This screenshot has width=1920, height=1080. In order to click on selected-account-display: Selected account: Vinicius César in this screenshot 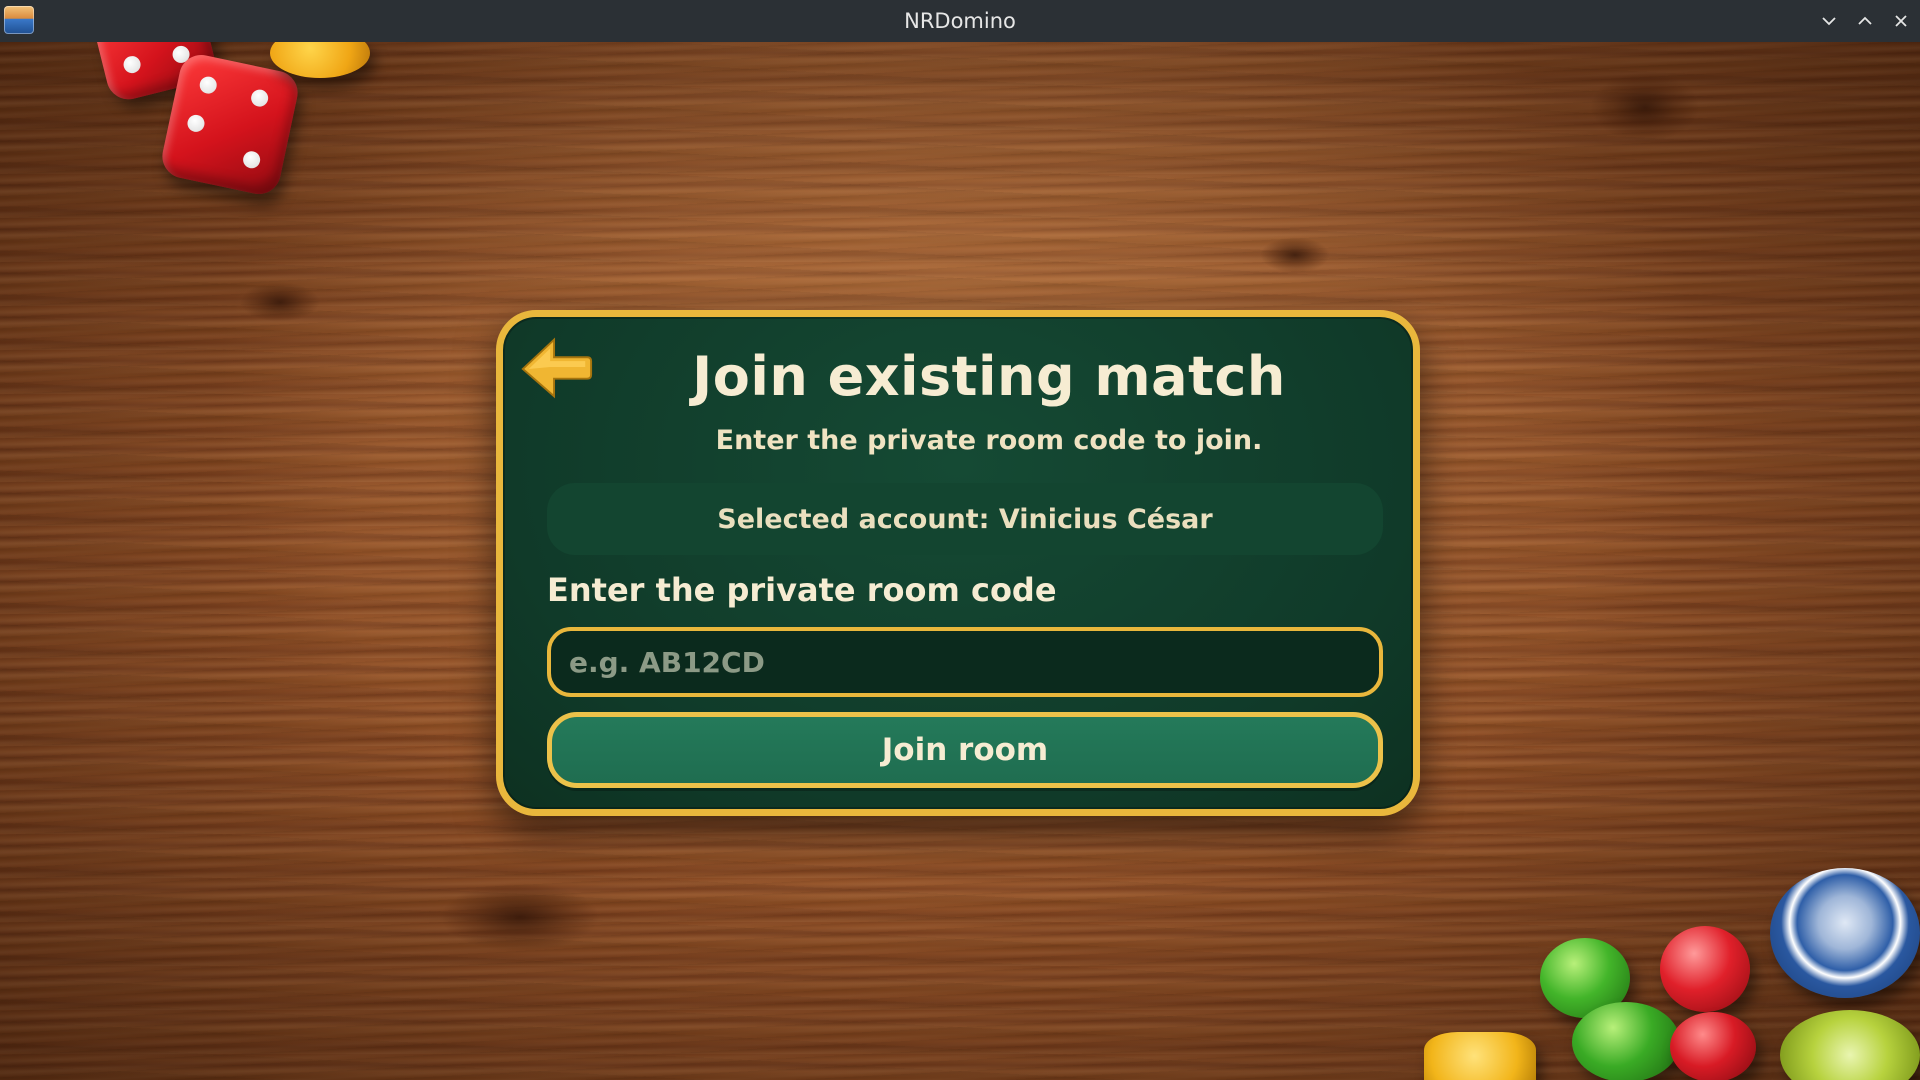, I will do `click(965, 519)`.